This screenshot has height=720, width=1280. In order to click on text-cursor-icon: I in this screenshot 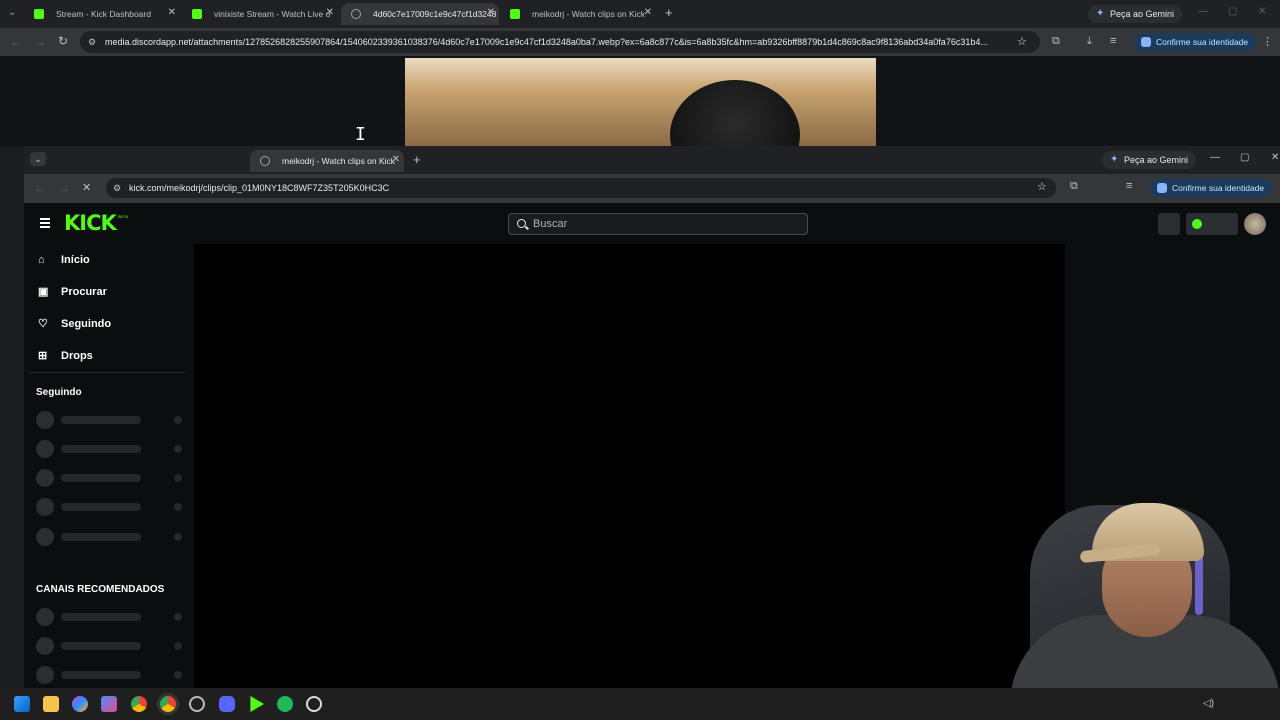, I will do `click(360, 134)`.